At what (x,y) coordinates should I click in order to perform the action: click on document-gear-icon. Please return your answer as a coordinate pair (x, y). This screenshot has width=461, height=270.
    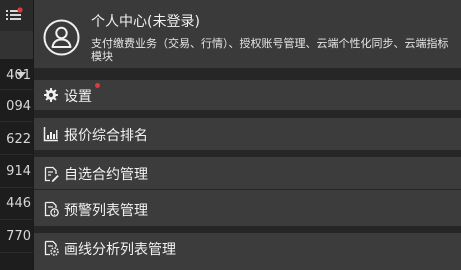
    Looking at the image, I should click on (51, 248).